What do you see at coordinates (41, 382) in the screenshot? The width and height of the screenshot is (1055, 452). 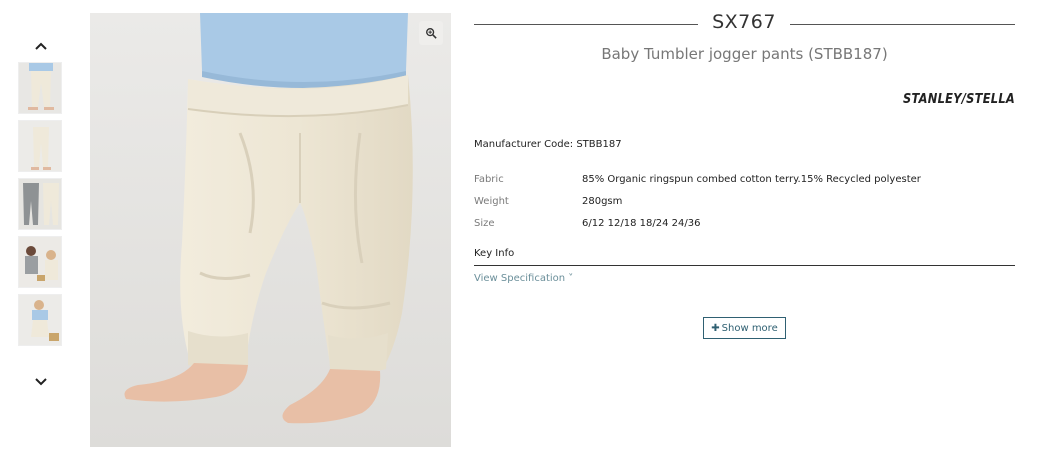 I see `chevron-down-icon` at bounding box center [41, 382].